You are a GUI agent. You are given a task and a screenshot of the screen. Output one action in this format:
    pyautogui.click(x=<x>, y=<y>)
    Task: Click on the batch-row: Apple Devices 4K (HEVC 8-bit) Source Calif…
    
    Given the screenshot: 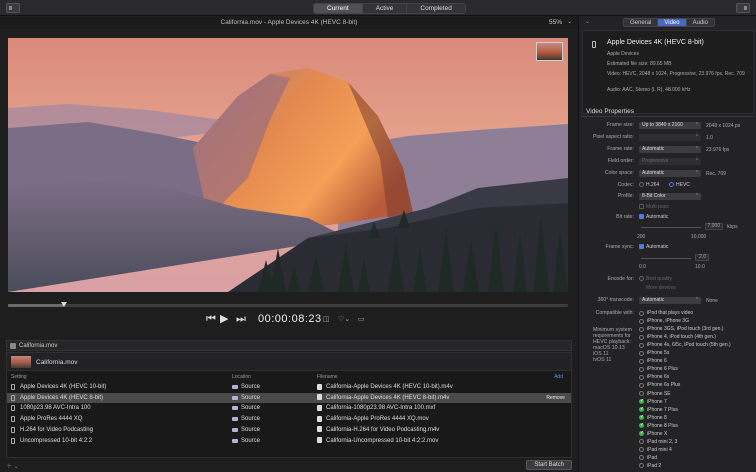 What is the action you would take?
    pyautogui.click(x=289, y=398)
    